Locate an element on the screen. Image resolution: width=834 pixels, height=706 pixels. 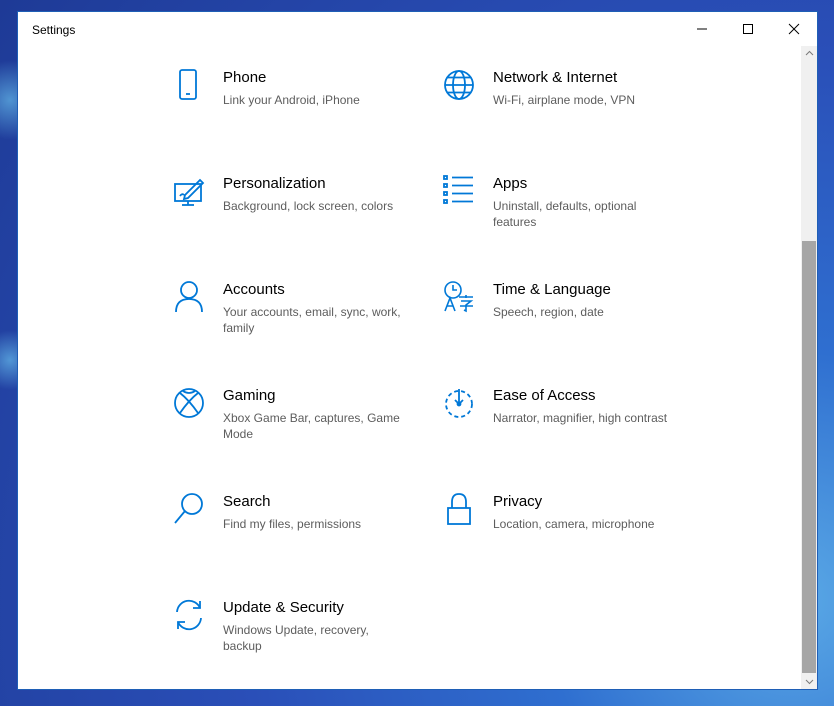
ease-of-access-icon is located at coordinates (459, 403).